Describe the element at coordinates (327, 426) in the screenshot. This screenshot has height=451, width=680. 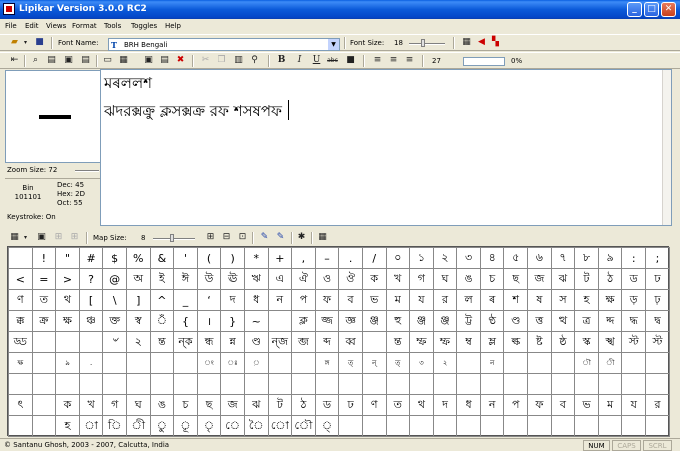
I see `char-cell: ্` at that location.